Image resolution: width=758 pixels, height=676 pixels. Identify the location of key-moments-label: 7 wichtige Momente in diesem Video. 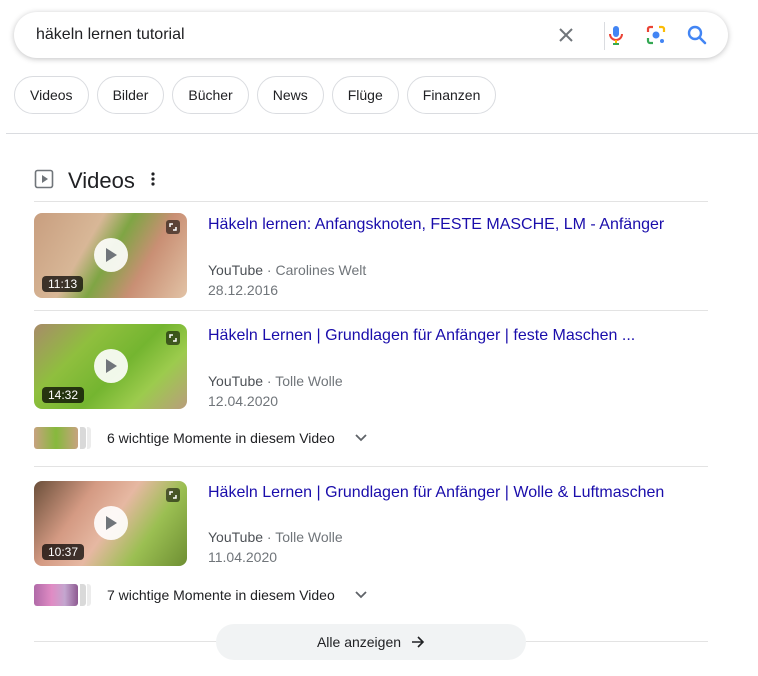
(221, 595).